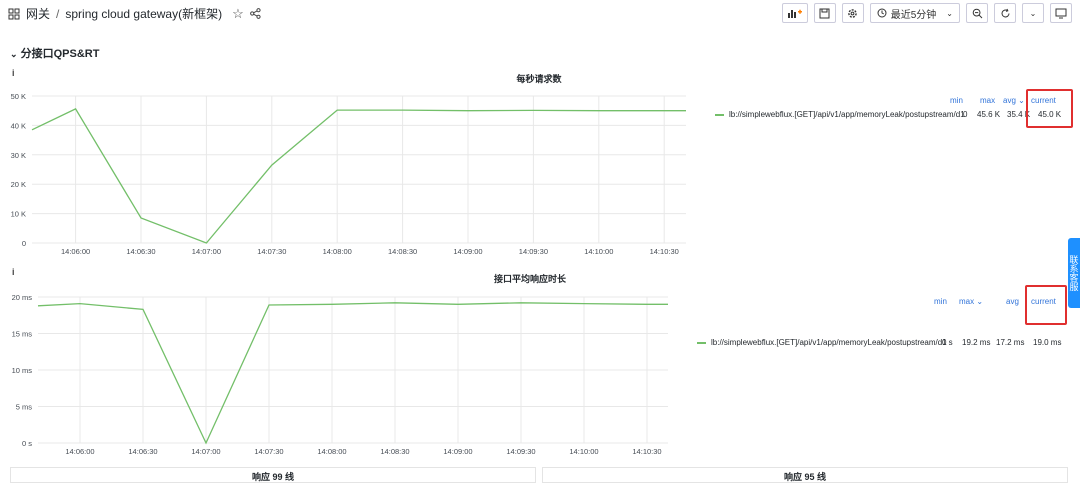  I want to click on y-tick-label: 20 ms, so click(22, 297).